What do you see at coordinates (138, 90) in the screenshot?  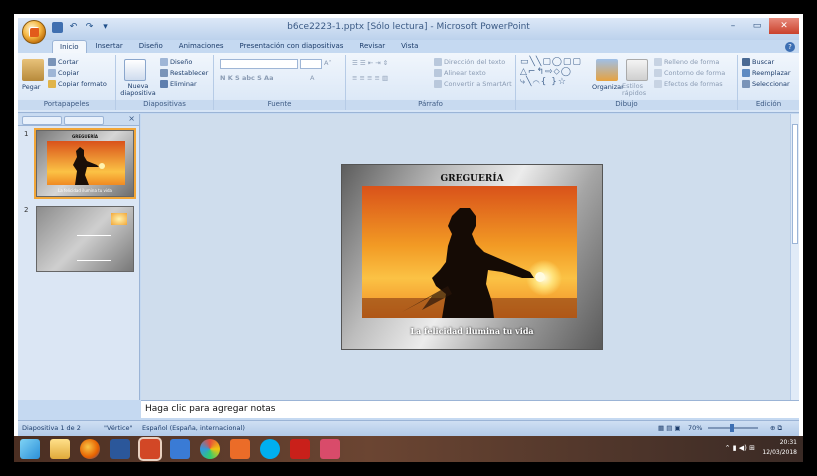 I see `new-slide-button: Nueva diapositiva` at bounding box center [138, 90].